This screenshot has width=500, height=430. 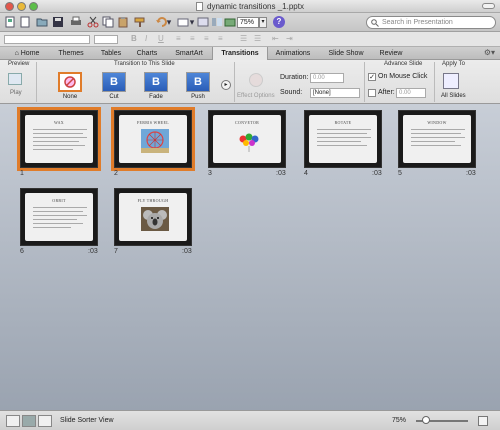 What do you see at coordinates (226, 85) in the screenshot?
I see `more-transitions-arrow-icon: ▸` at bounding box center [226, 85].